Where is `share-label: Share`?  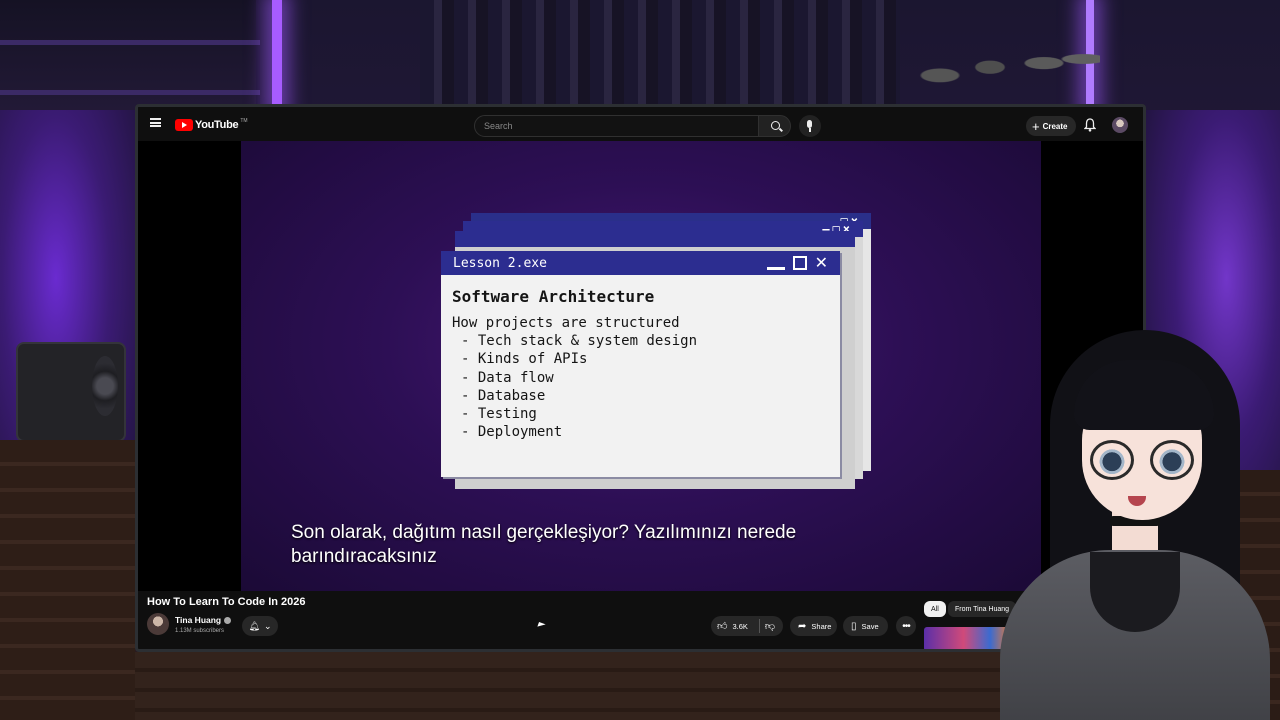 share-label: Share is located at coordinates (821, 626).